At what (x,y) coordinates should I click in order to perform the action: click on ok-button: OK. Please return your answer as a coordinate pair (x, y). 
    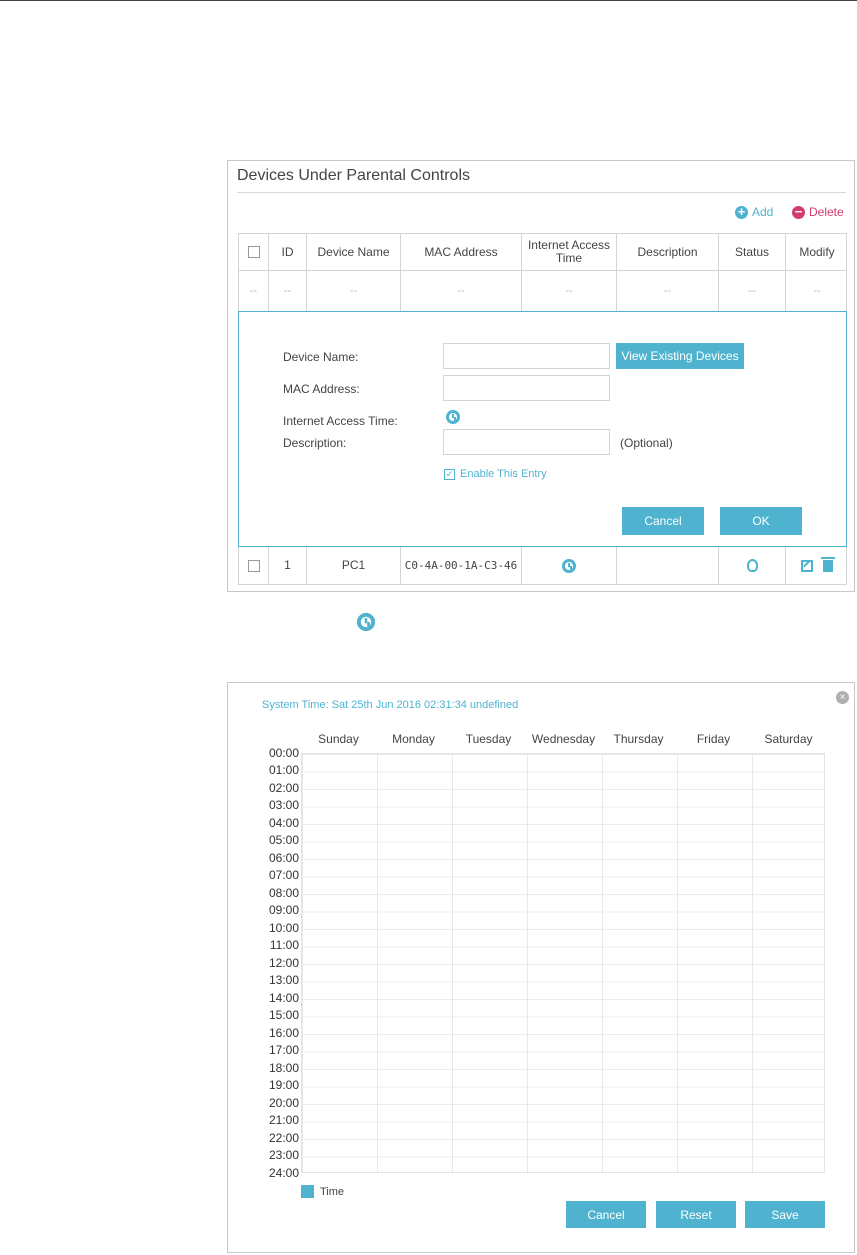
    Looking at the image, I should click on (761, 521).